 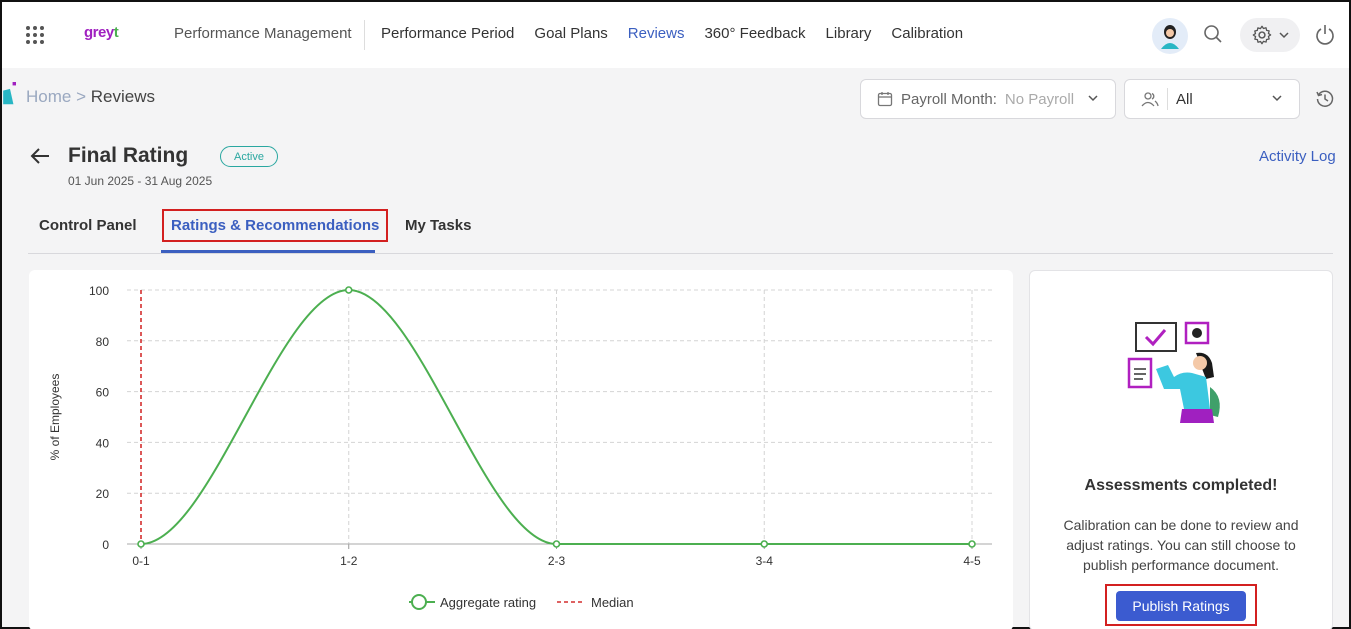 I want to click on nav-reviews: Reviews, so click(x=656, y=33).